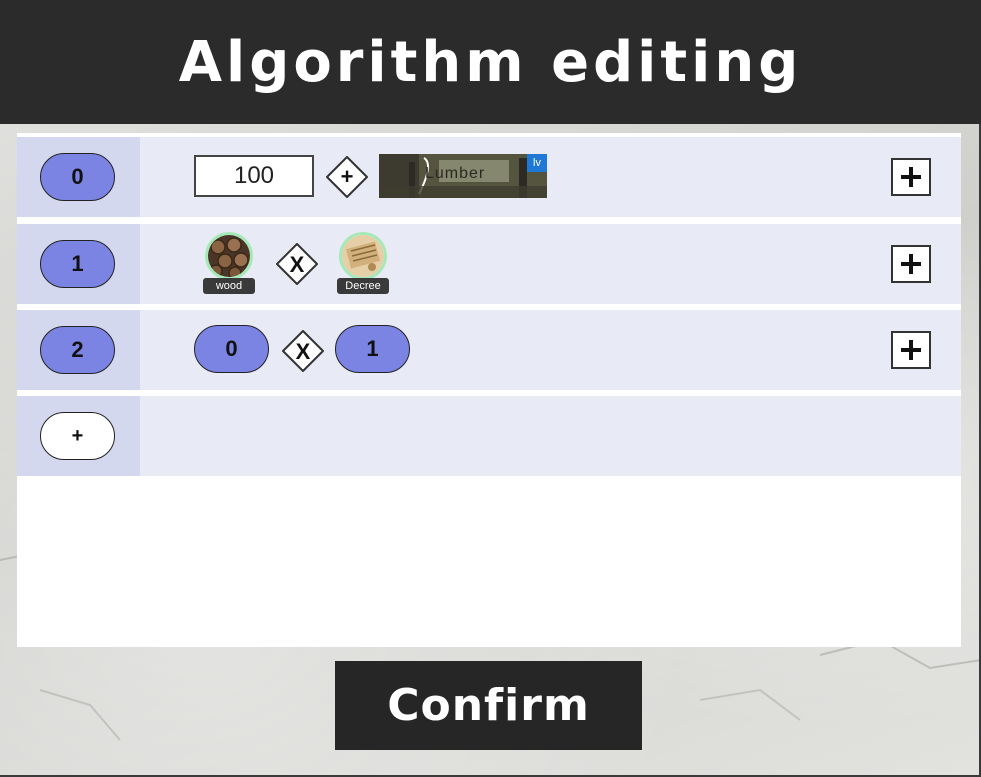 This screenshot has width=981, height=777. Describe the element at coordinates (537, 163) in the screenshot. I see `level-badge: lv` at that location.